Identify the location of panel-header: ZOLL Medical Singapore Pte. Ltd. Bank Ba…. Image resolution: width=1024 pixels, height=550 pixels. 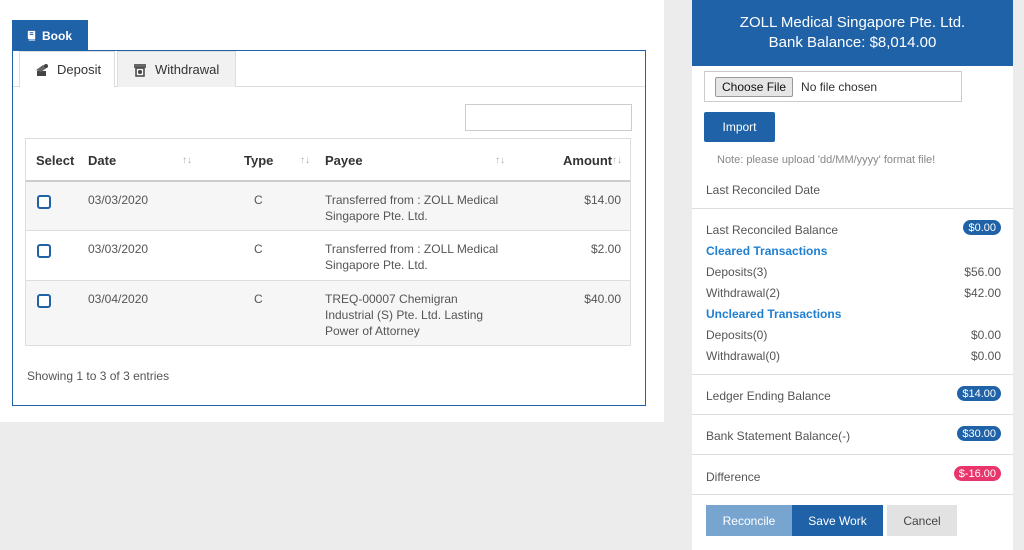
(852, 33).